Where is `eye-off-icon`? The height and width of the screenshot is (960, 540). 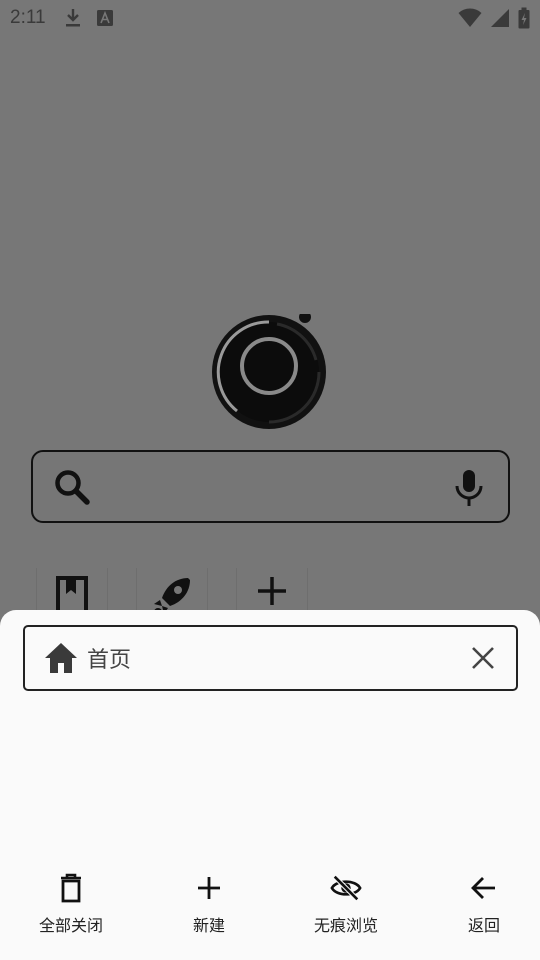
eye-off-icon is located at coordinates (346, 888).